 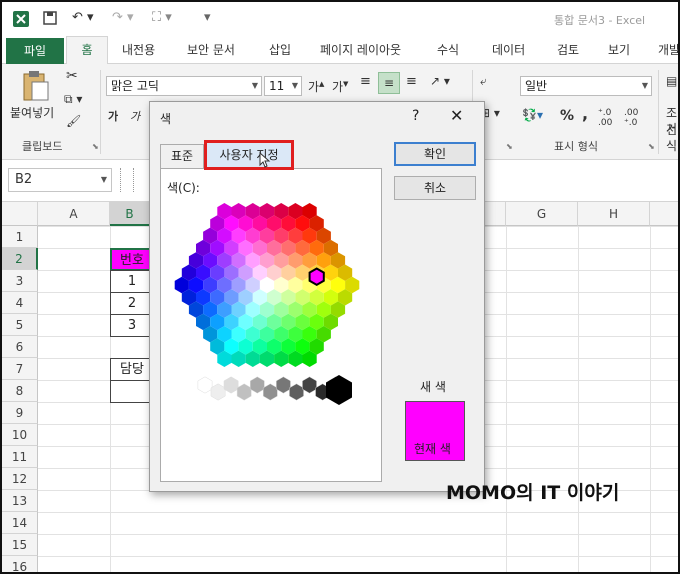 What do you see at coordinates (605, 118) in the screenshot?
I see `increase-decimal-icon: ⁺.0.00` at bounding box center [605, 118].